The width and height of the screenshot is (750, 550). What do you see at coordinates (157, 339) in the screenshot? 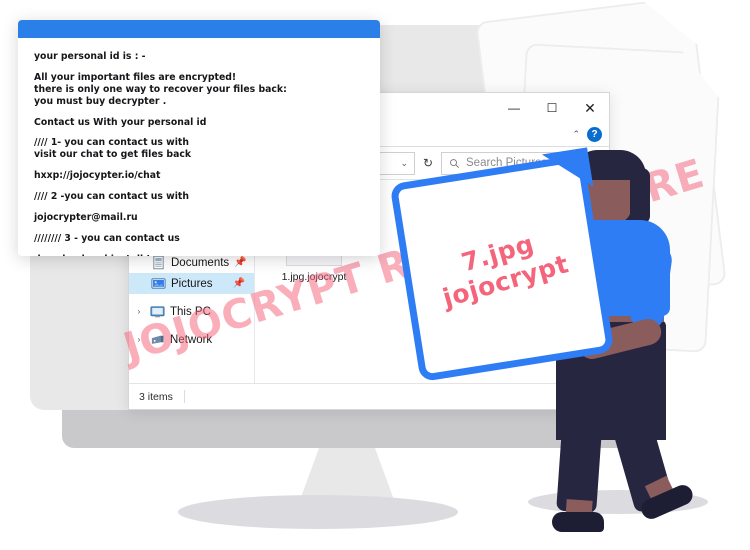
I see `network-icon` at bounding box center [157, 339].